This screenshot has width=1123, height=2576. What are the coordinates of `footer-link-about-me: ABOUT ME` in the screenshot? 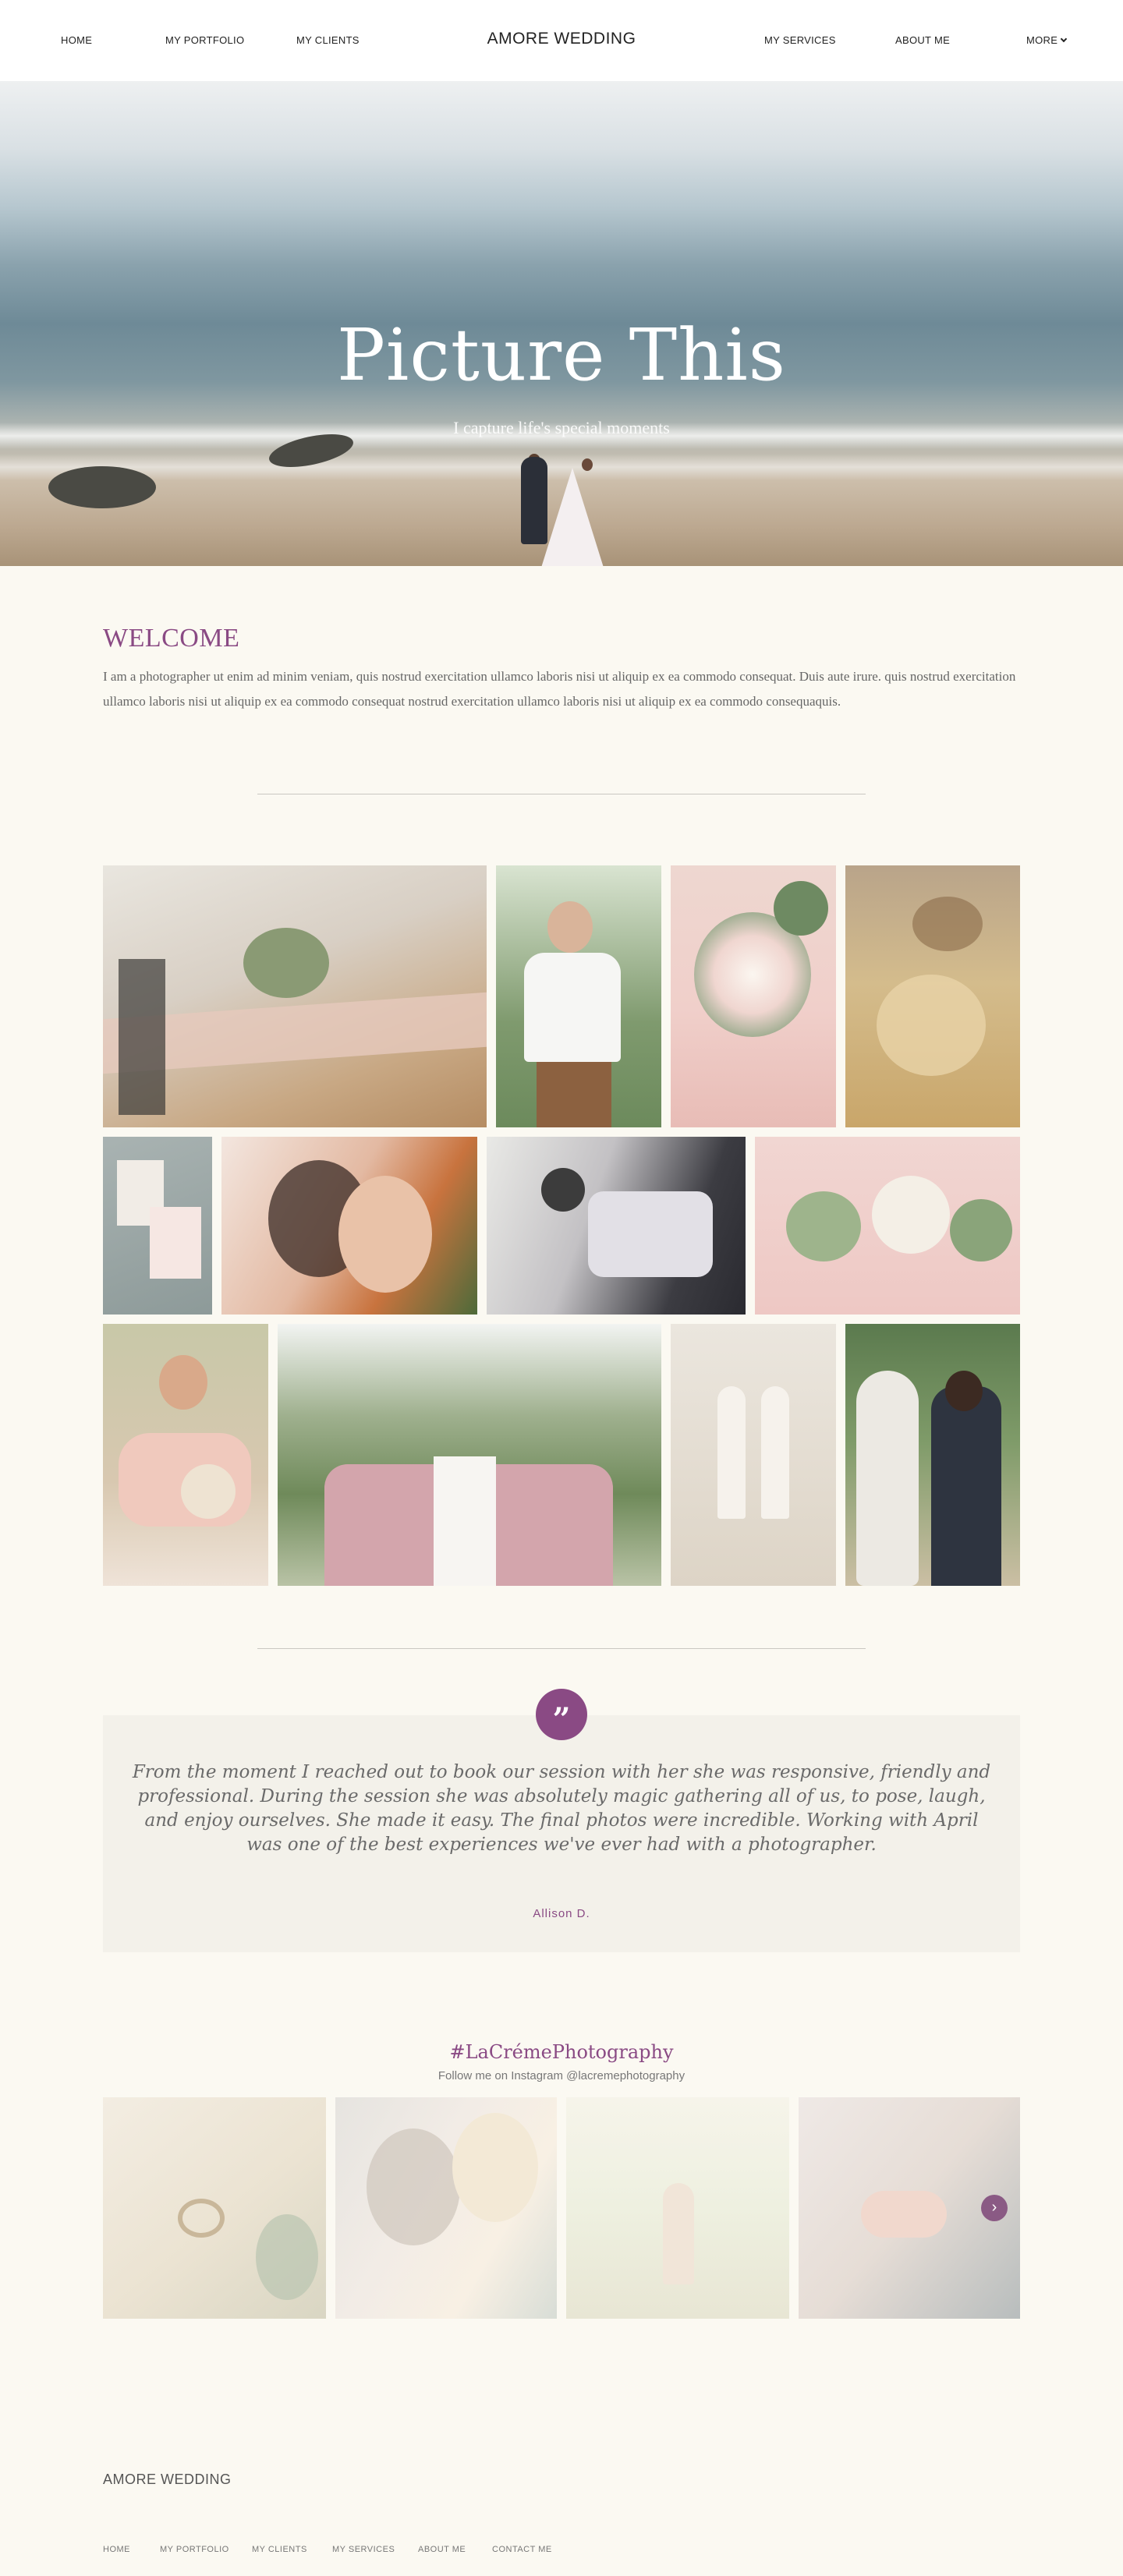 It's located at (442, 2549).